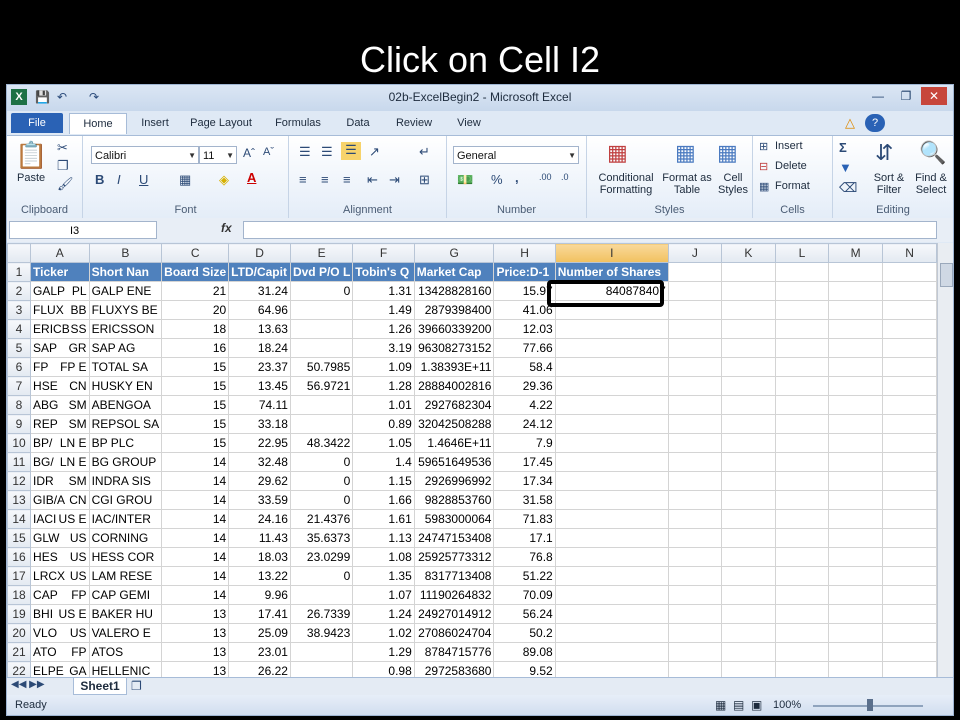 Image resolution: width=960 pixels, height=720 pixels. What do you see at coordinates (60, 348) in the screenshot?
I see `cell: SAP GR` at bounding box center [60, 348].